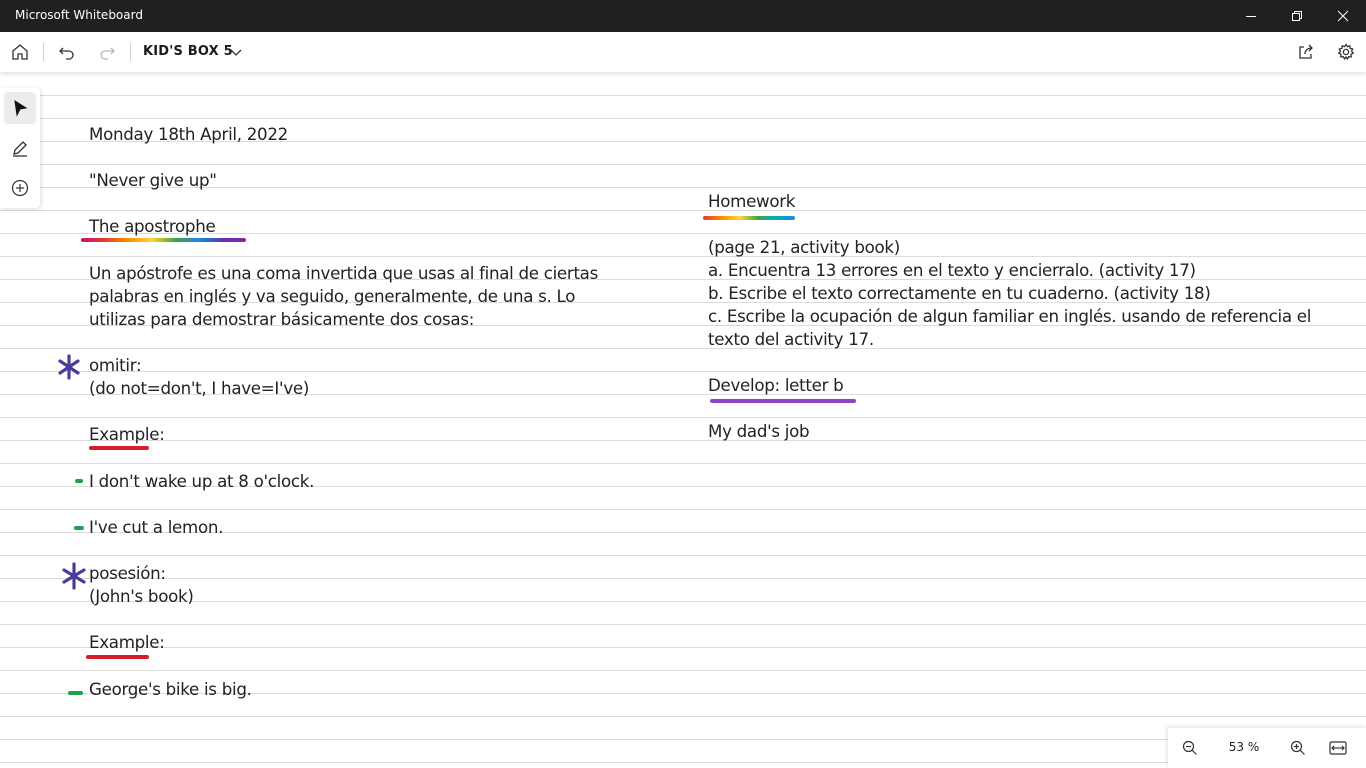  I want to click on possession-example: (John's book), so click(141, 597).